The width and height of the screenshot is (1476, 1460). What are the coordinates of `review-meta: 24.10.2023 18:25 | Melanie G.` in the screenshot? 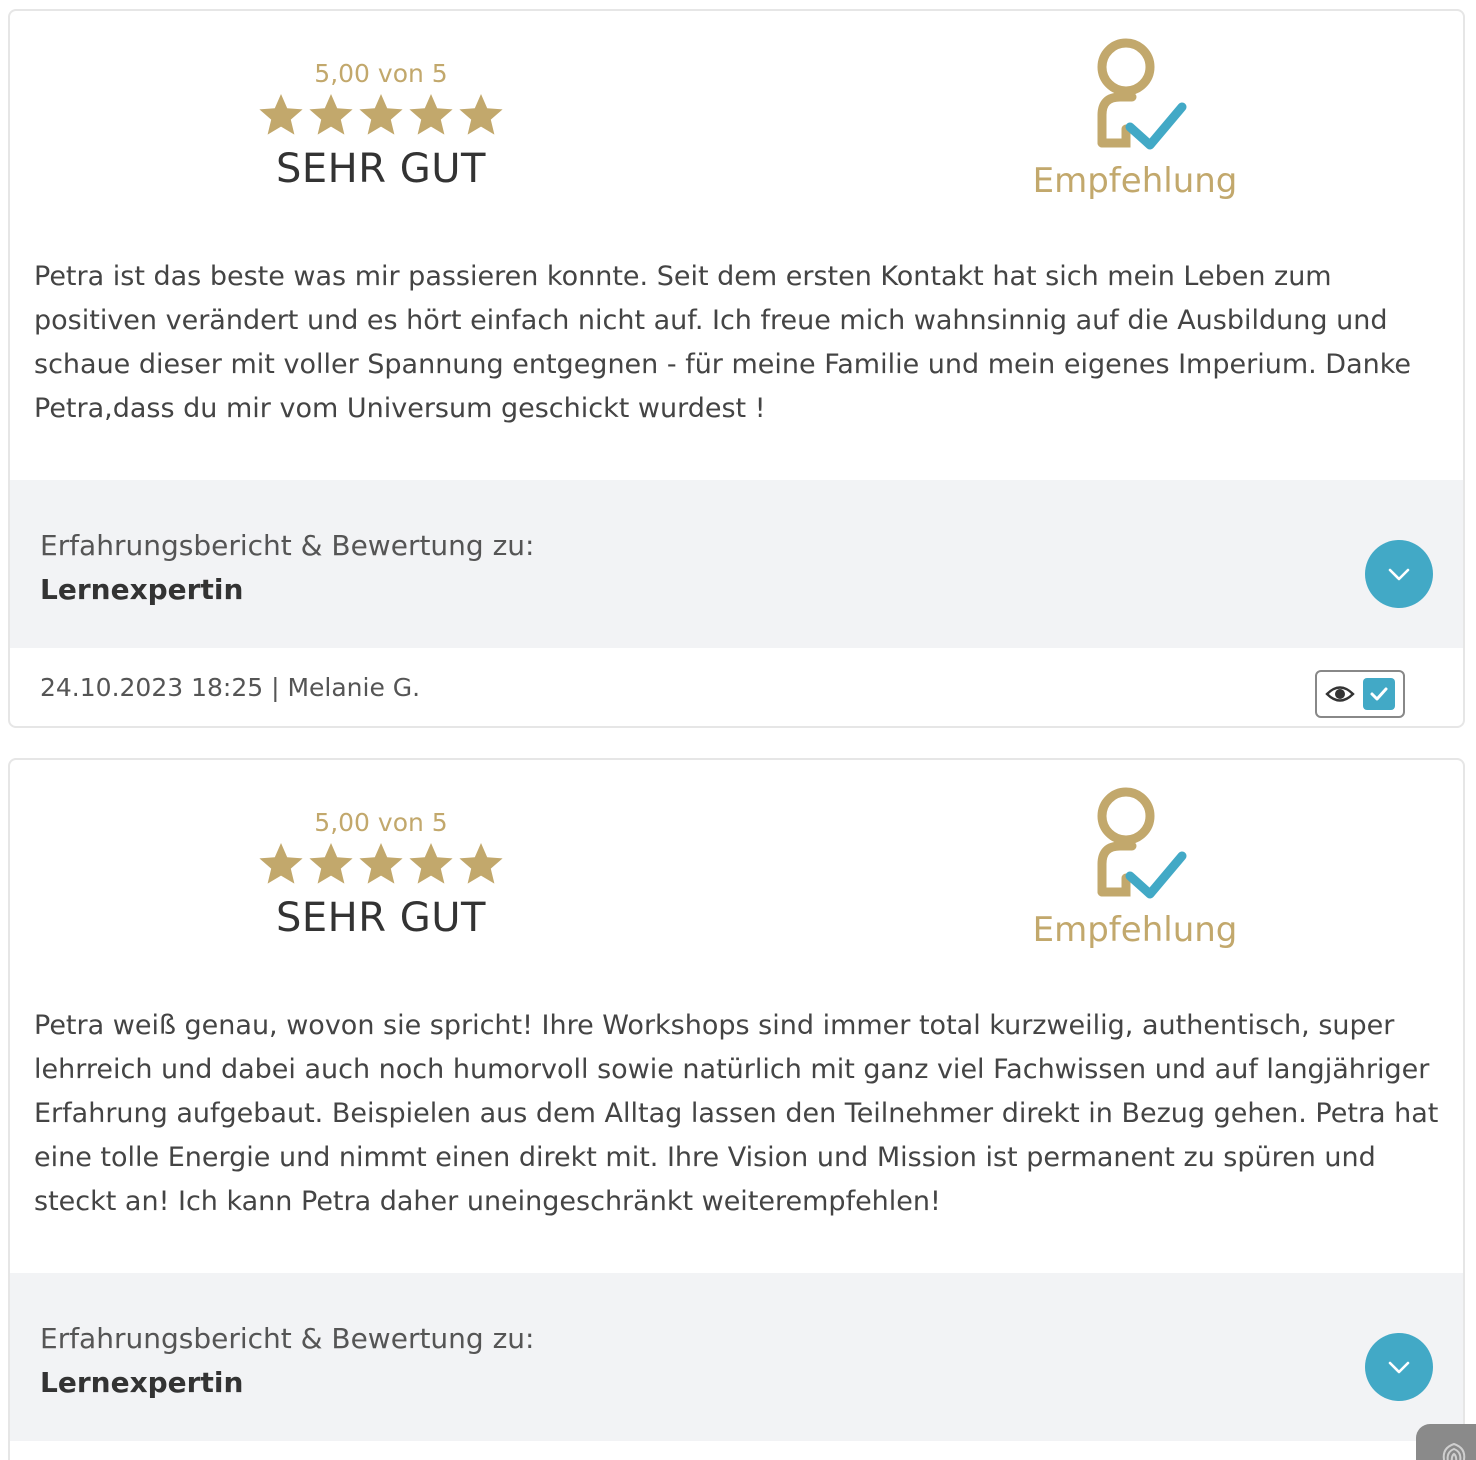 It's located at (736, 687).